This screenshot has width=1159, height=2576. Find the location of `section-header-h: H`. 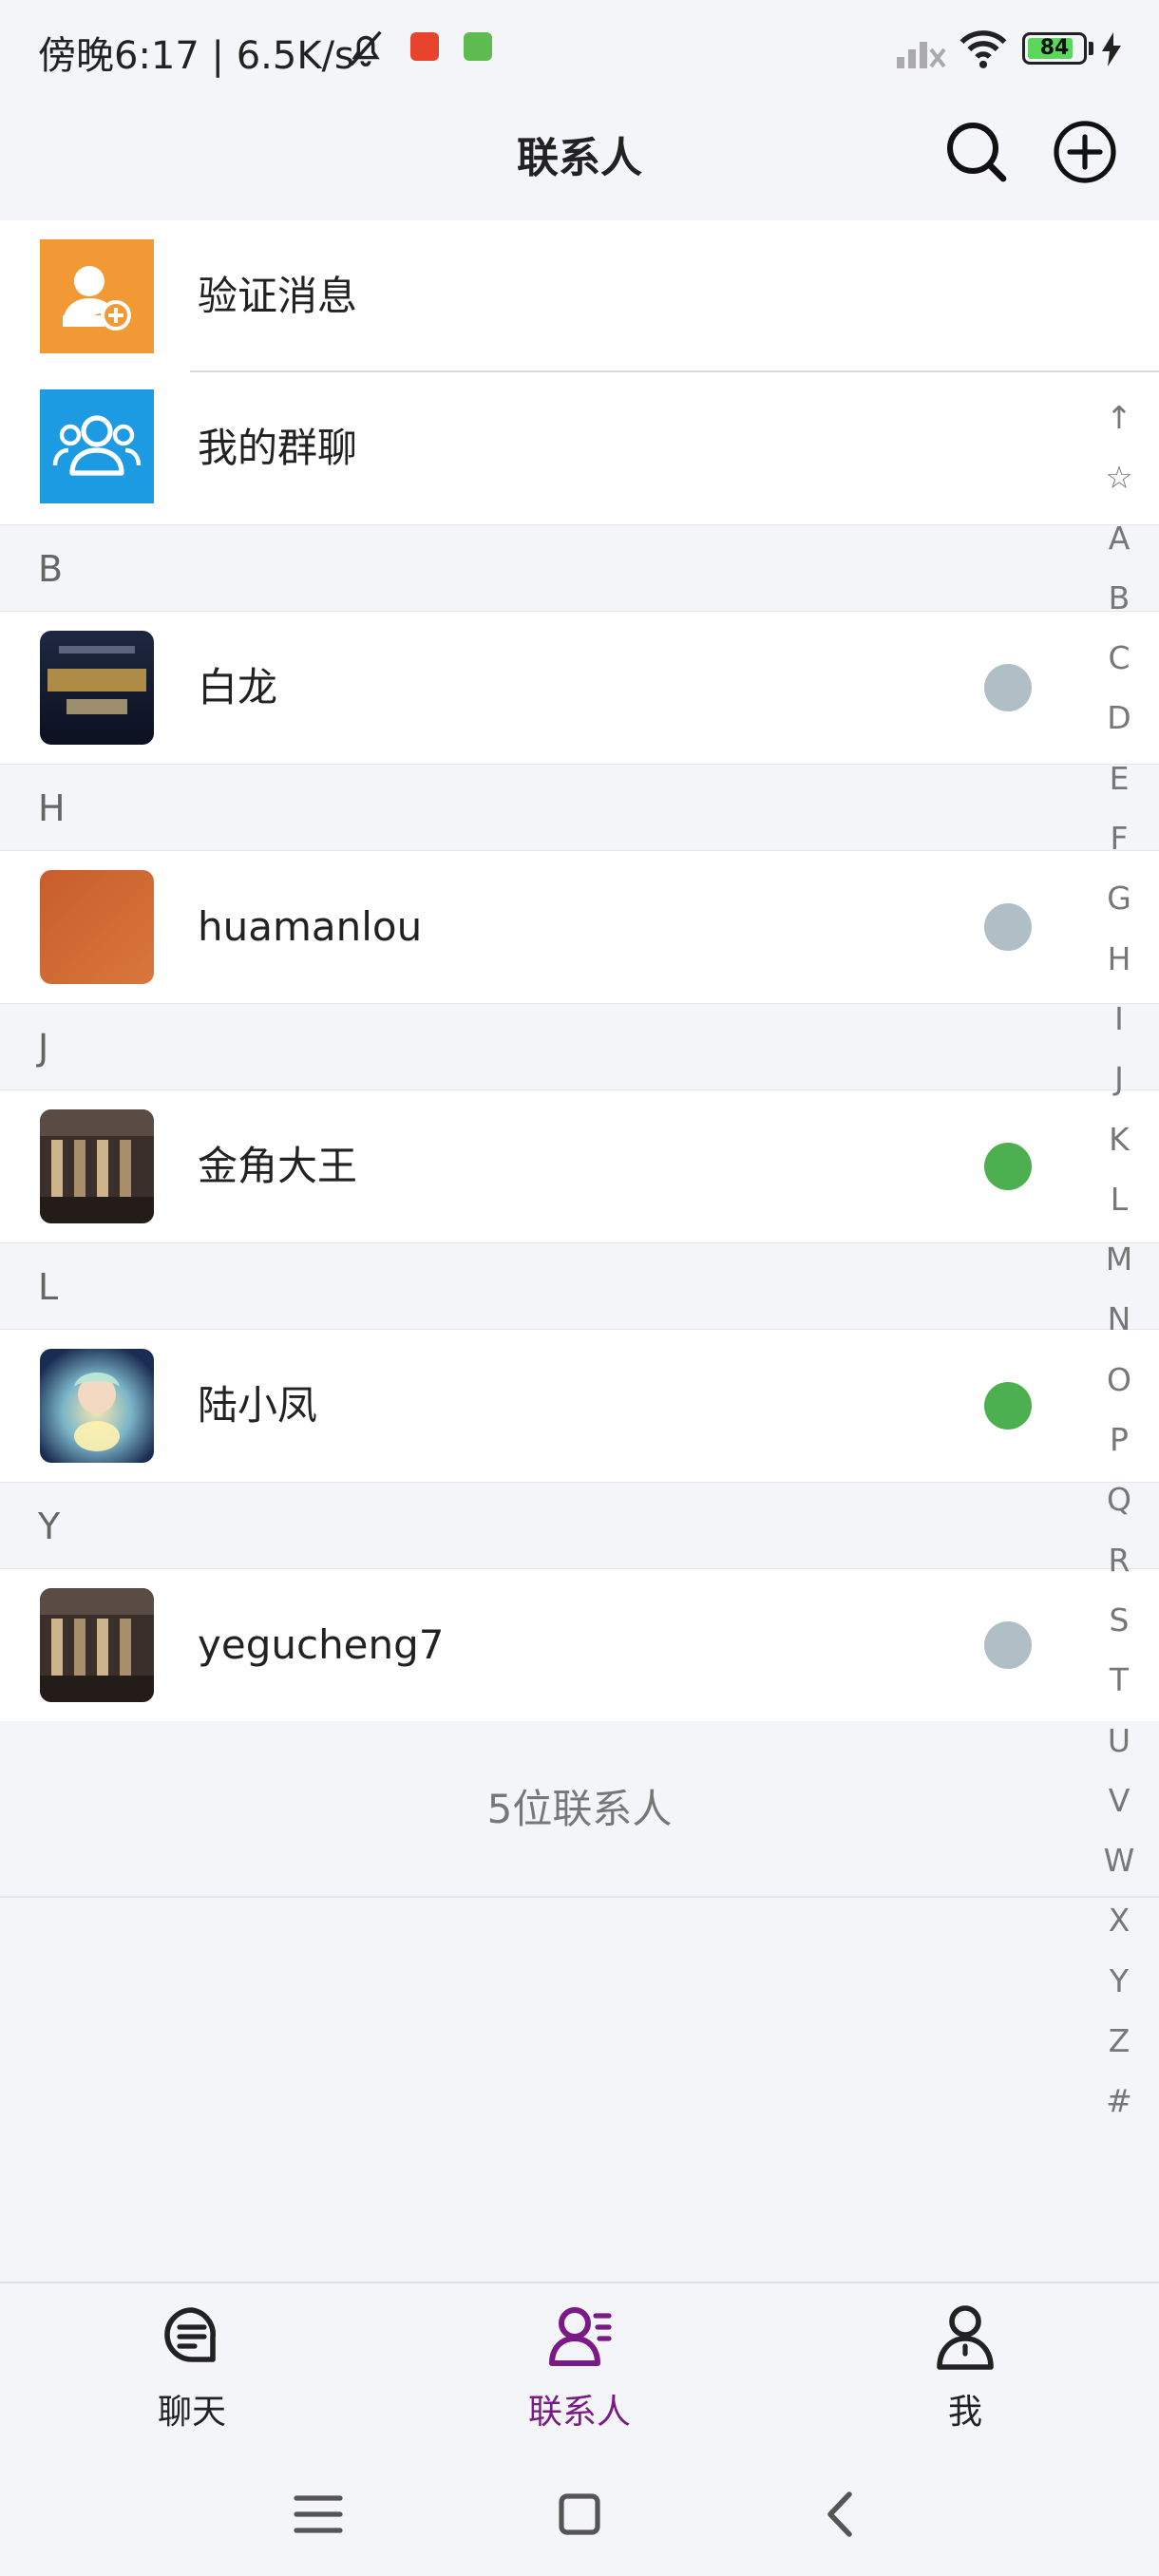

section-header-h: H is located at coordinates (579, 807).